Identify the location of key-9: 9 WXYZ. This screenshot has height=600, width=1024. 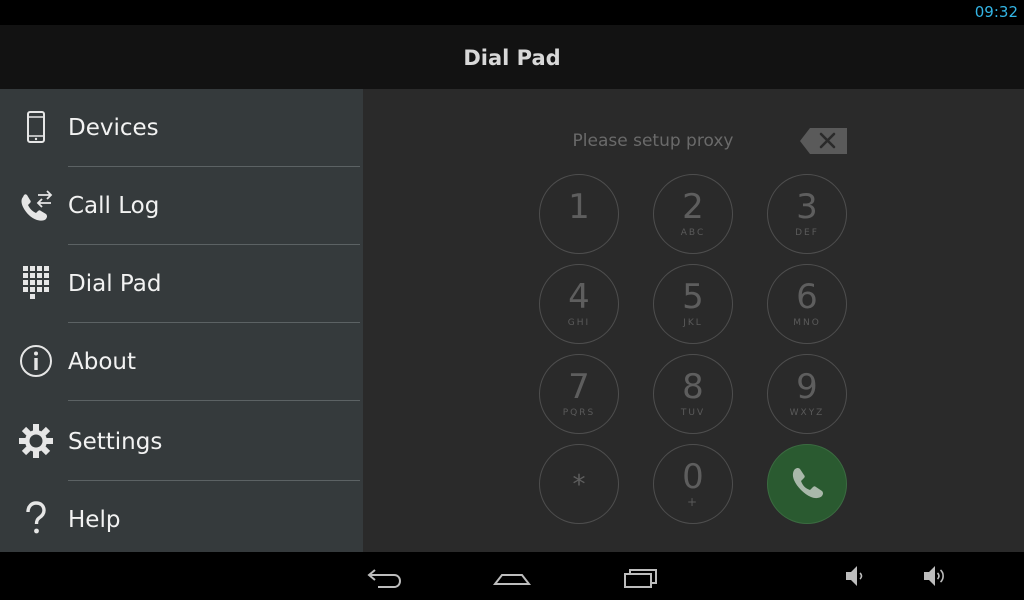
(807, 394).